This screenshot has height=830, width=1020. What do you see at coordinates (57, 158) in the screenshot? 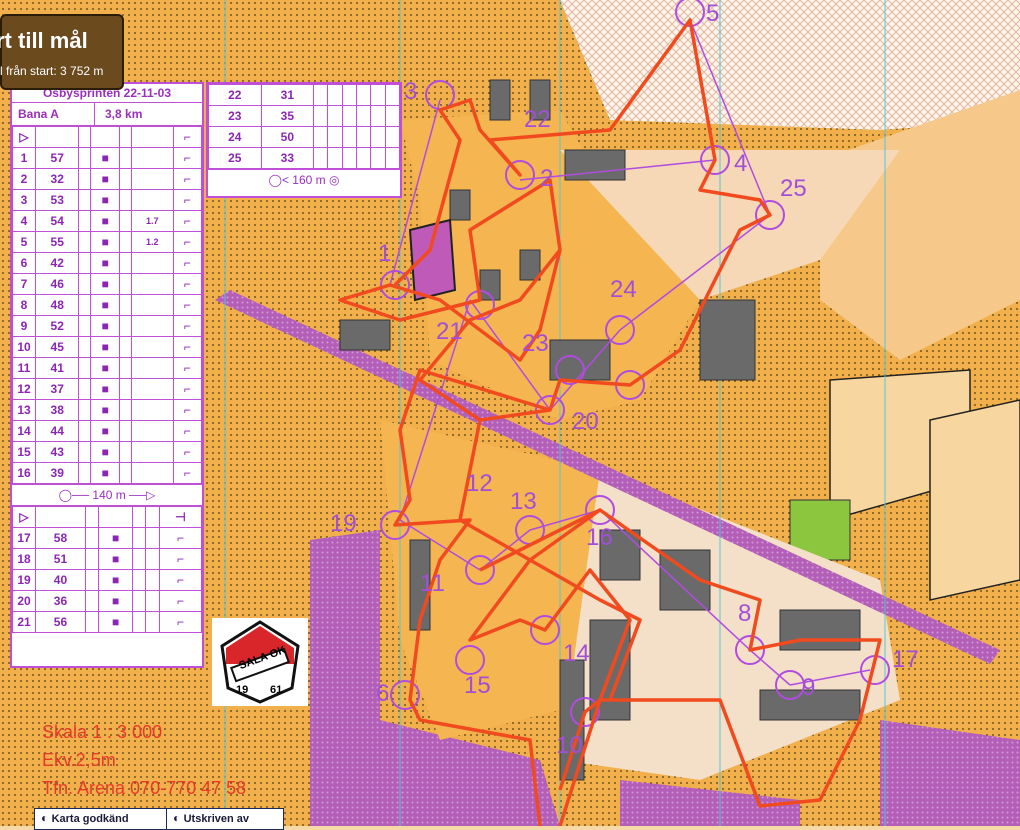
I see `control-code: 57` at bounding box center [57, 158].